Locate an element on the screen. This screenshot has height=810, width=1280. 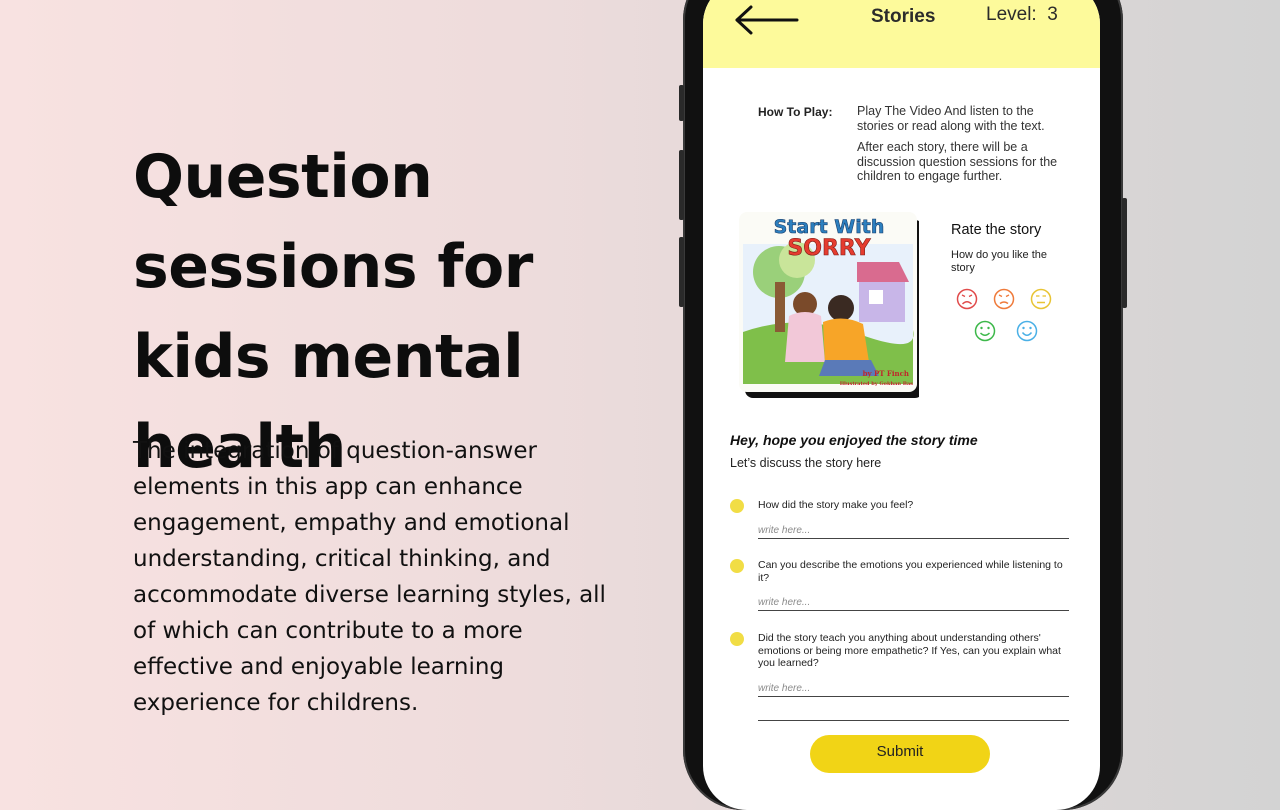
phone-volume-up-button is located at coordinates (681, 185).